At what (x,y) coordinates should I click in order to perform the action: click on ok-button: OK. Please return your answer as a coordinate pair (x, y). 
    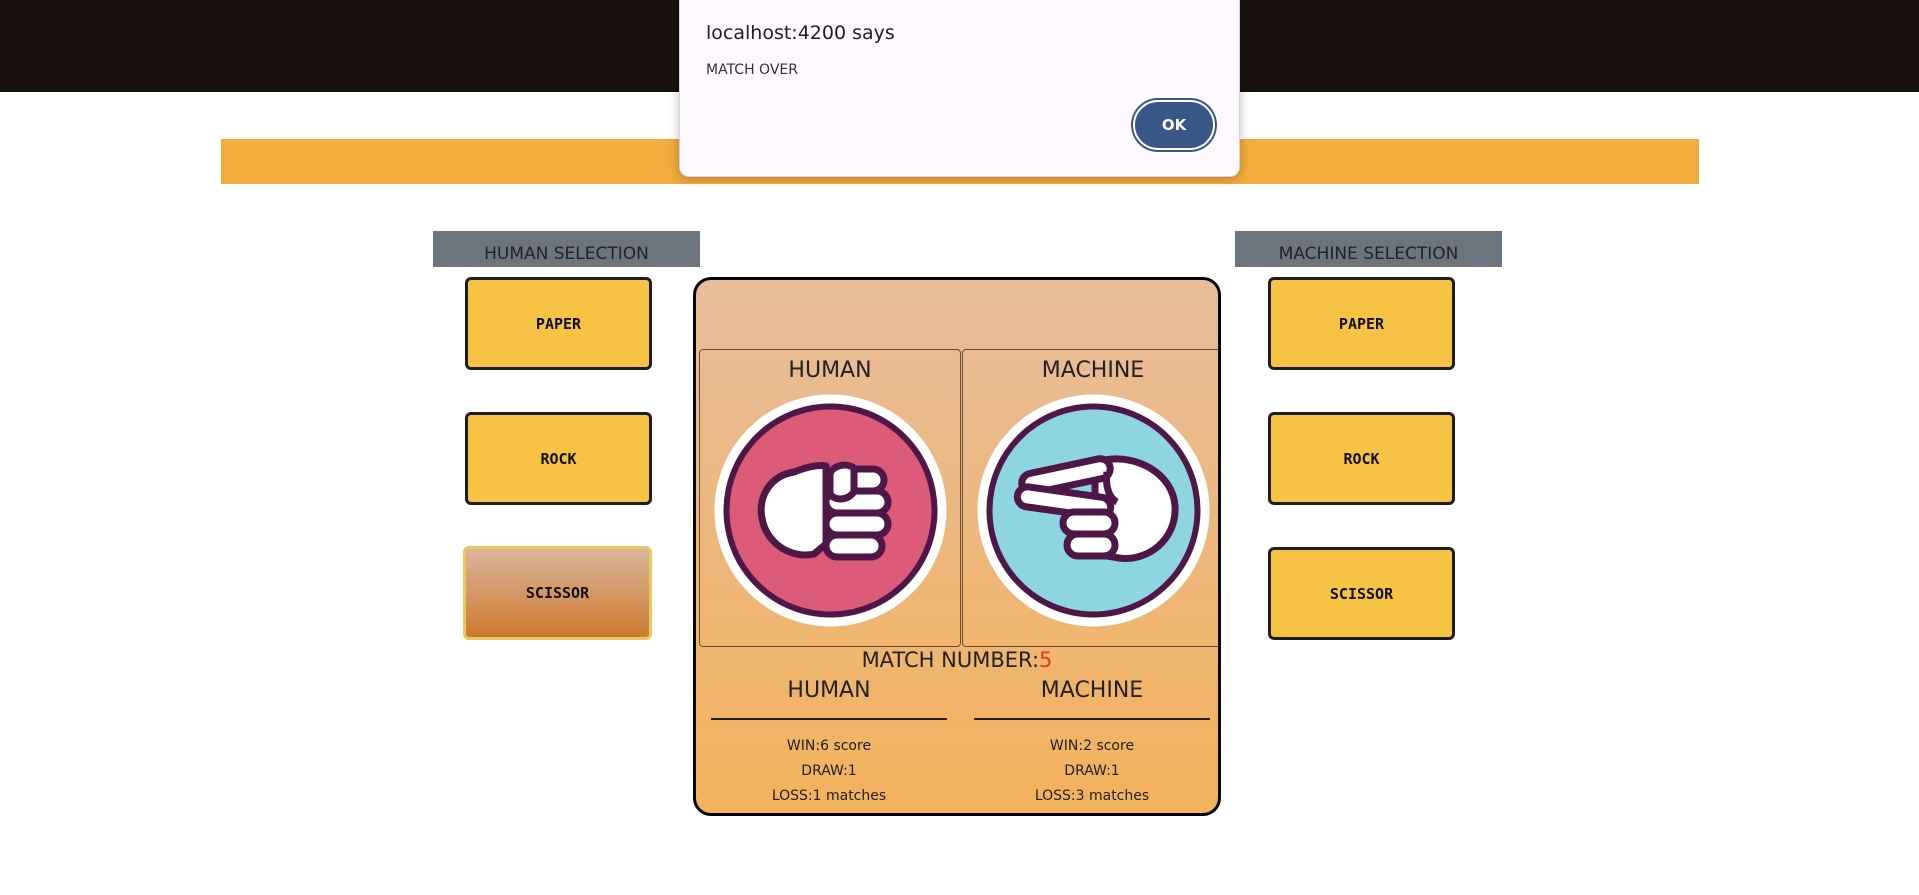
    Looking at the image, I should click on (1174, 125).